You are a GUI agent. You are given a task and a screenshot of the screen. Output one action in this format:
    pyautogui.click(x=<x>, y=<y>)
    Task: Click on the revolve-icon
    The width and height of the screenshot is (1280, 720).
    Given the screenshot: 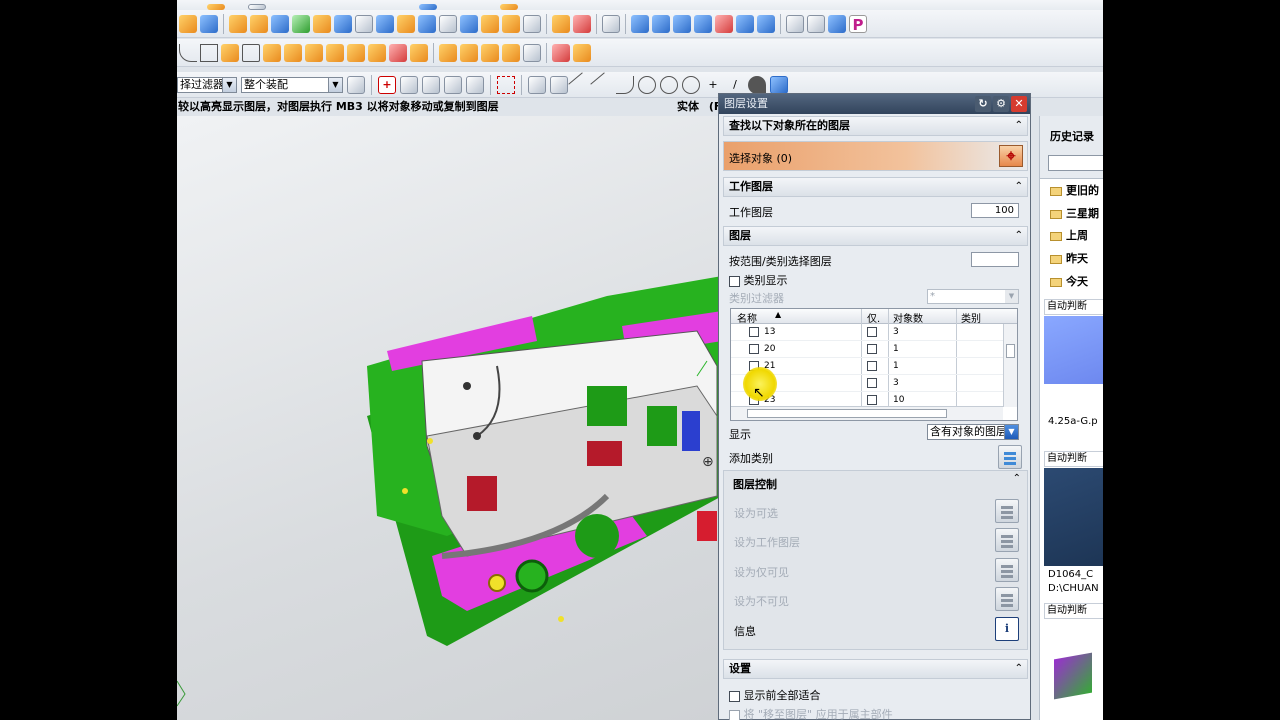 What is the action you would take?
    pyautogui.click(x=259, y=23)
    